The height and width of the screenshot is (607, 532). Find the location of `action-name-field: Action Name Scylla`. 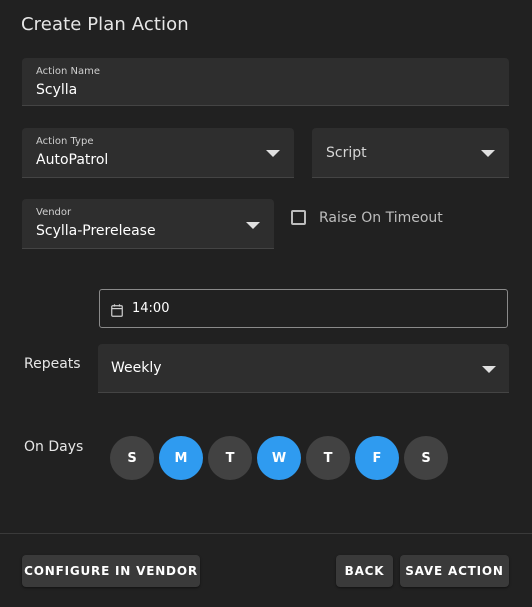

action-name-field: Action Name Scylla is located at coordinates (265, 82).